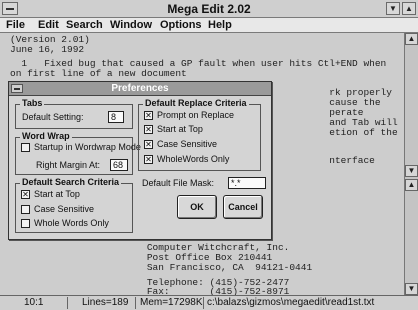  I want to click on word-wrap-group-label: Word Wrap, so click(46, 136).